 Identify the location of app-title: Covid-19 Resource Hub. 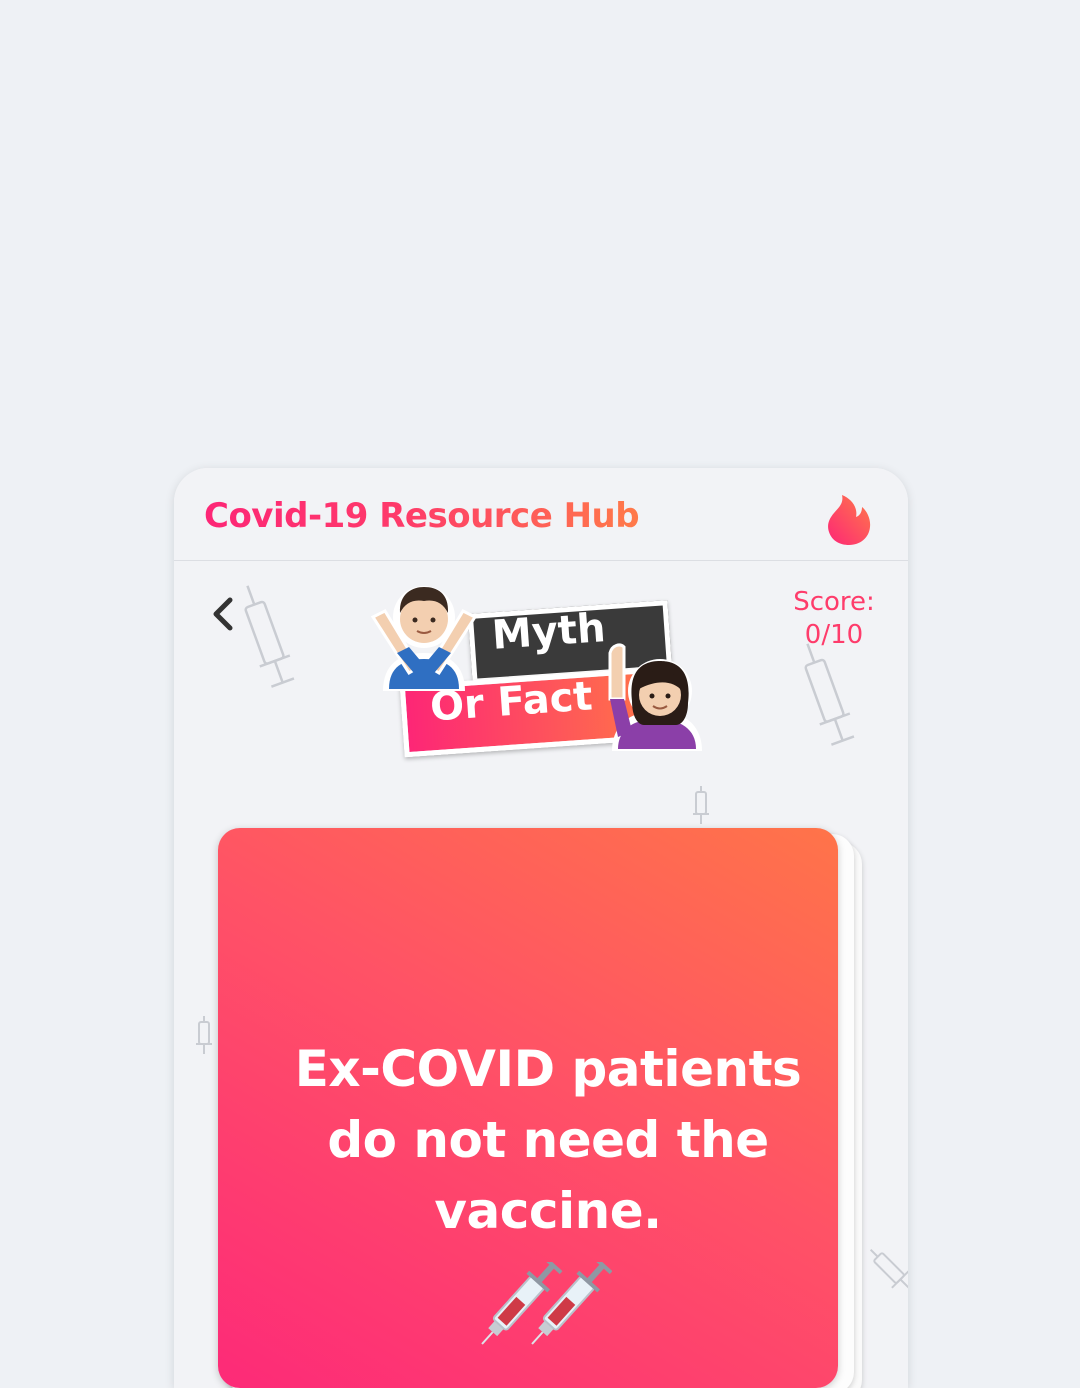
(422, 516).